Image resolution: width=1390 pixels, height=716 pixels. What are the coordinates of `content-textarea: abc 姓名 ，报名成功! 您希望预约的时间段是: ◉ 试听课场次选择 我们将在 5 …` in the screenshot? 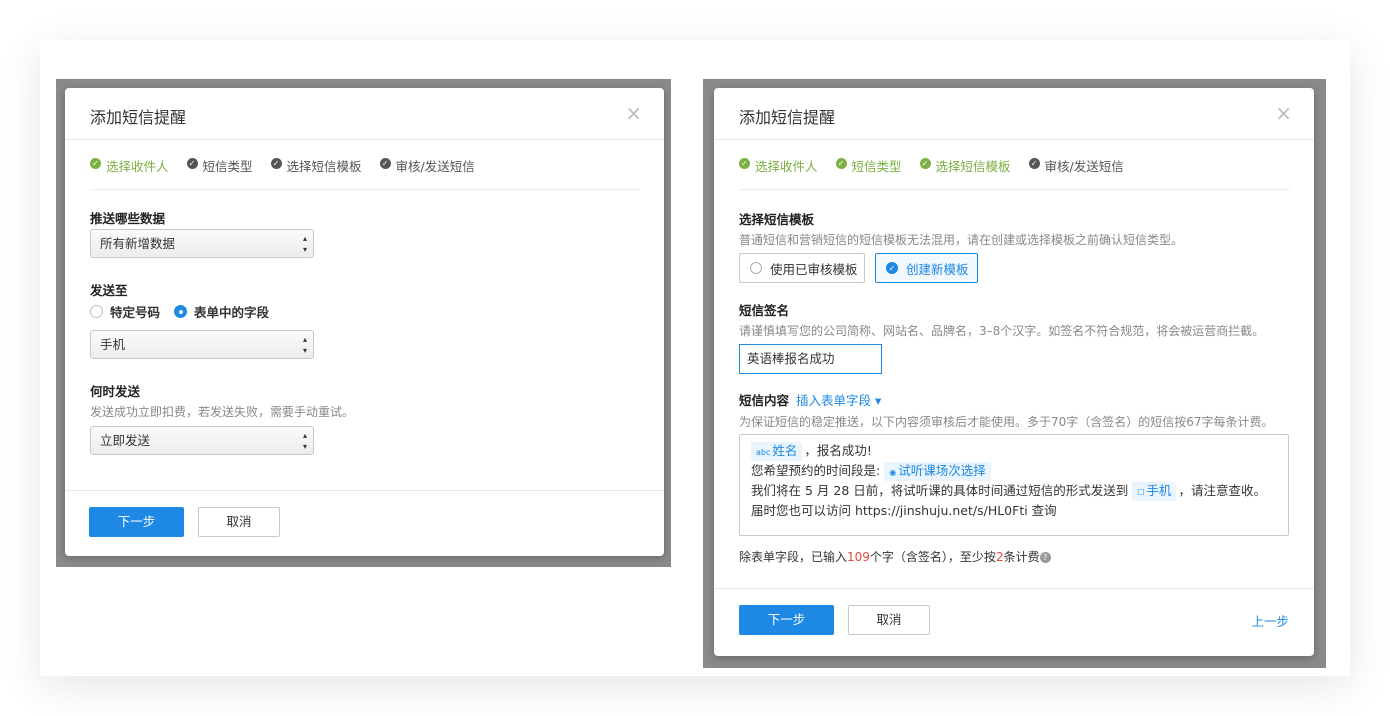 It's located at (1014, 485).